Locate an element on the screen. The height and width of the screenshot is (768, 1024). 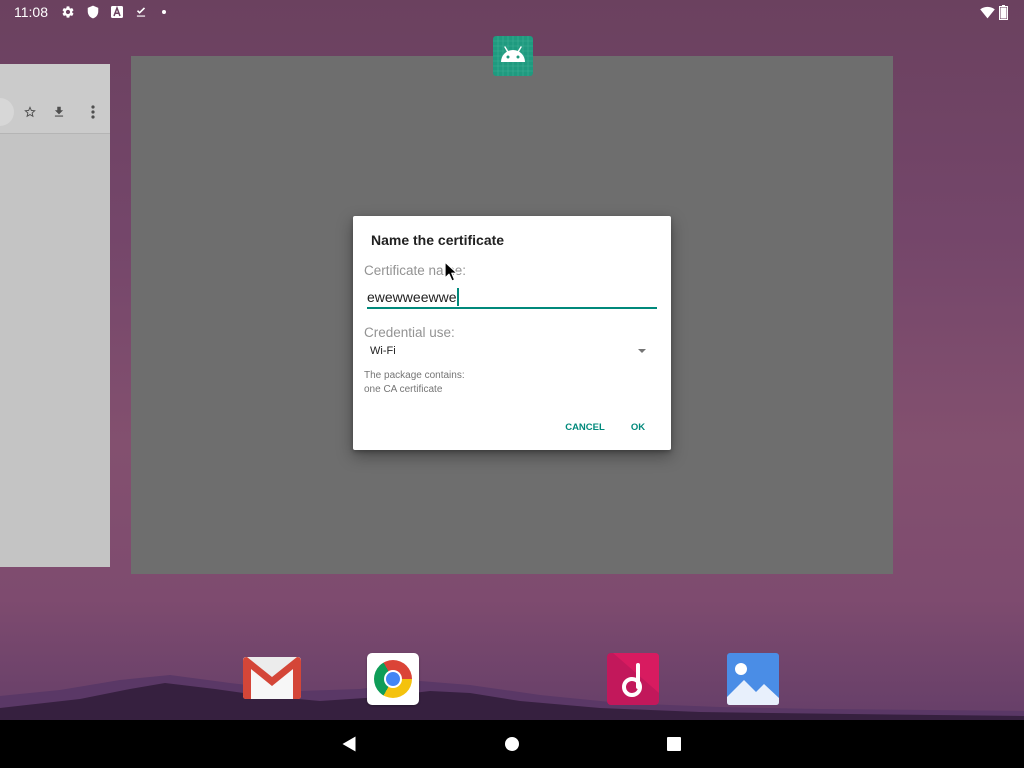
more-vert-icon is located at coordinates (93, 112).